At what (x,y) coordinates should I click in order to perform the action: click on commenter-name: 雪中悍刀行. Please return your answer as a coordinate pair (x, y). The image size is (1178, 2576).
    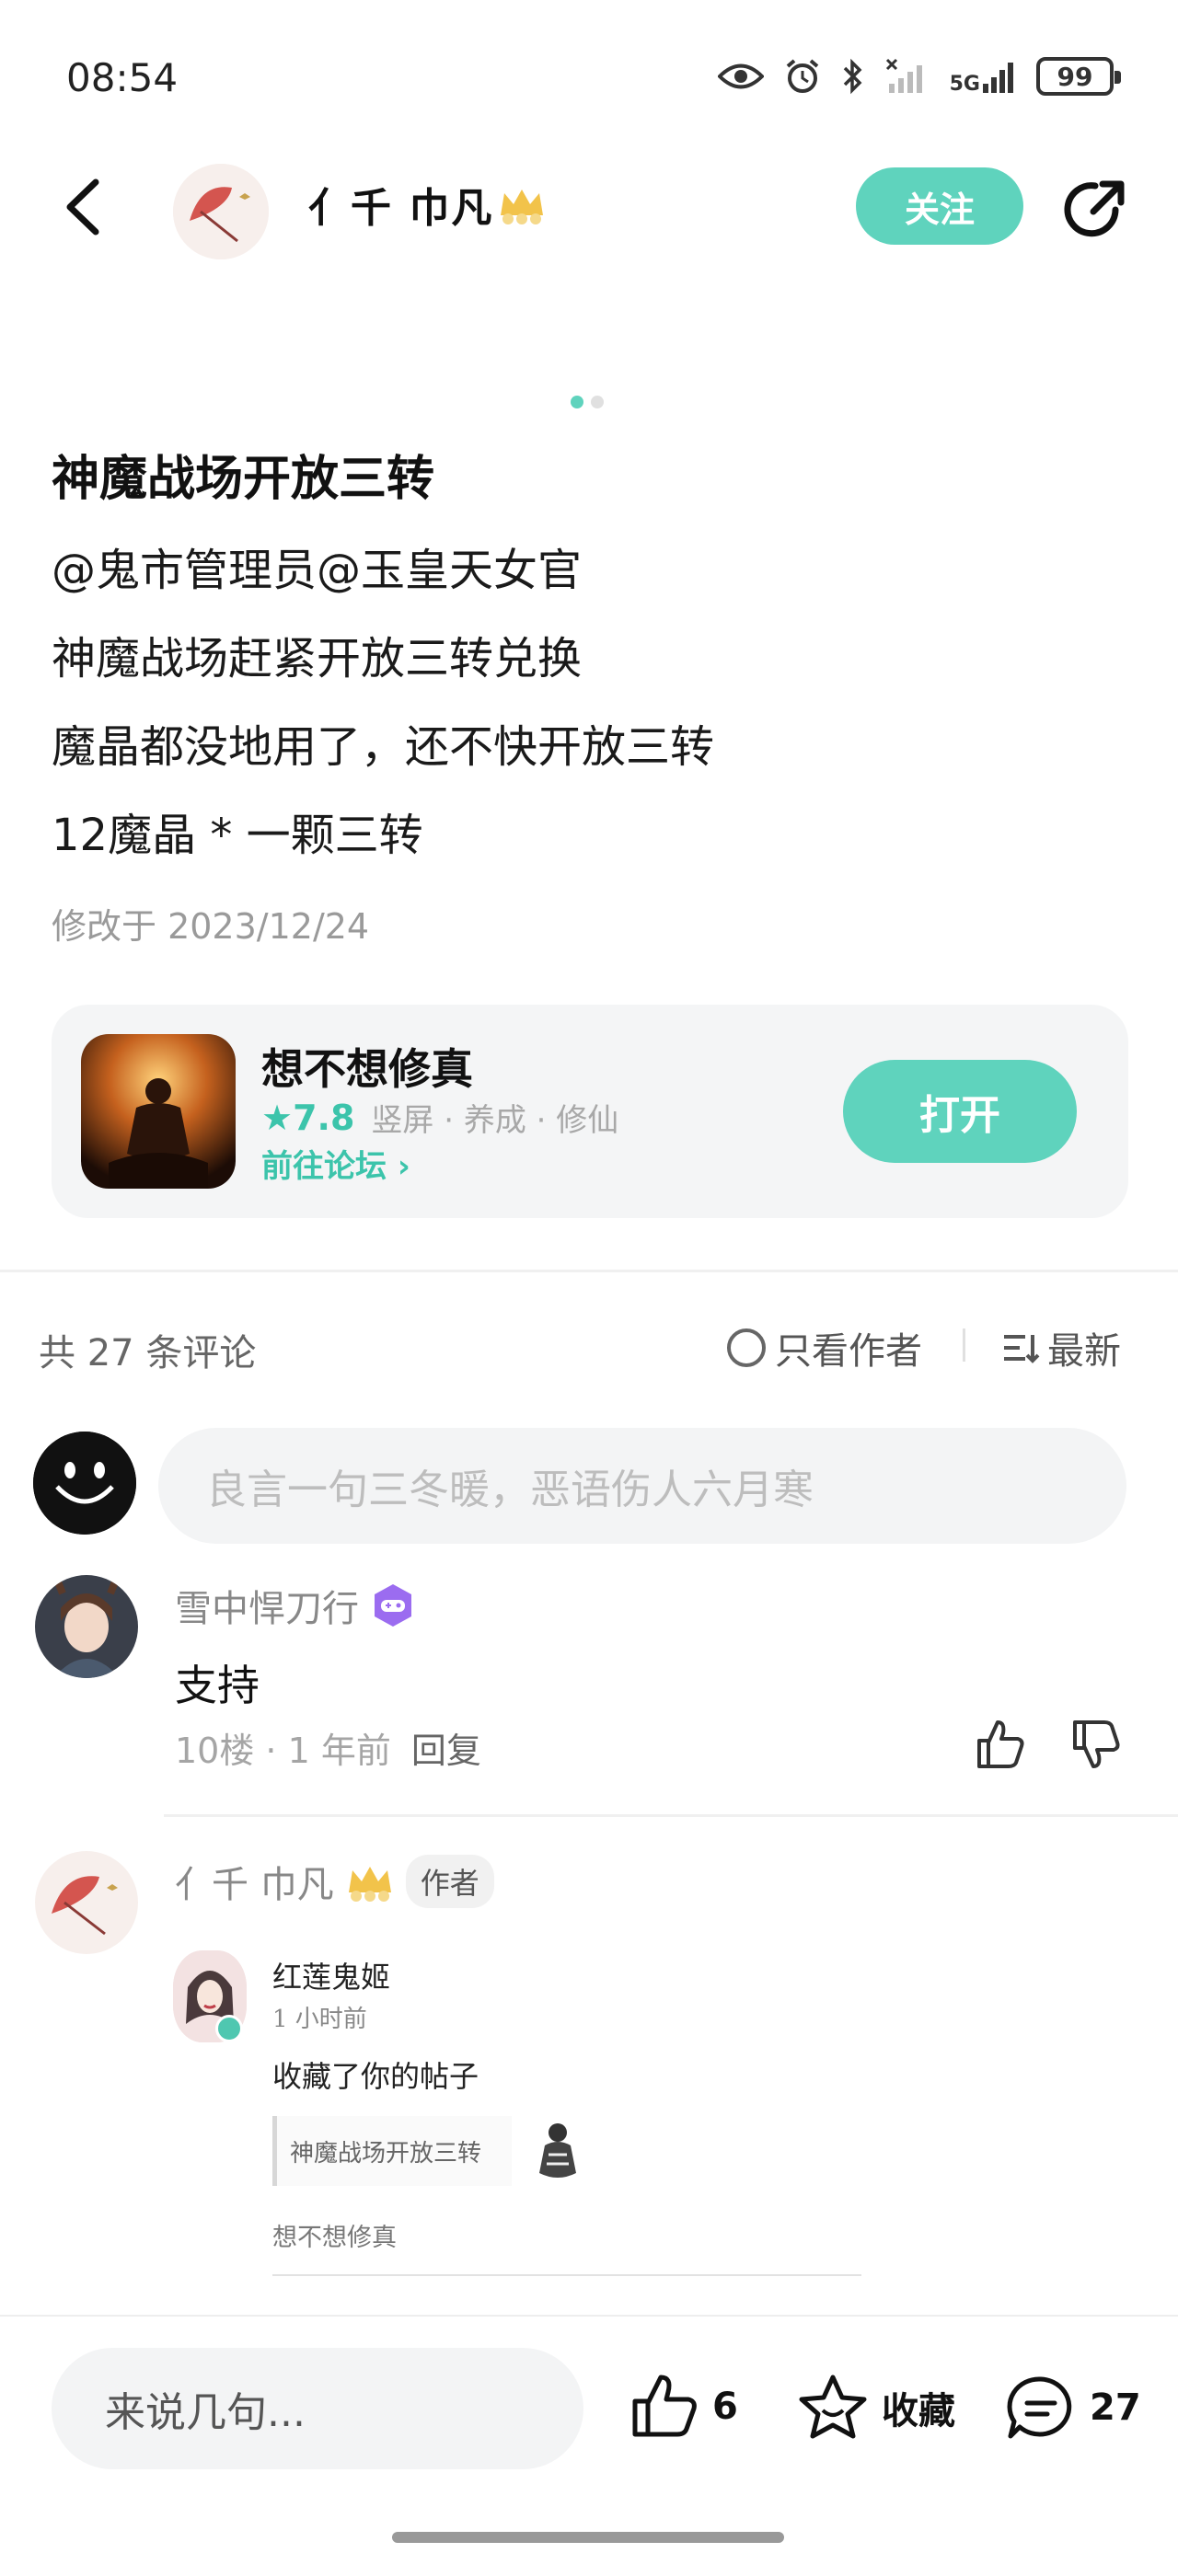
    Looking at the image, I should click on (267, 1605).